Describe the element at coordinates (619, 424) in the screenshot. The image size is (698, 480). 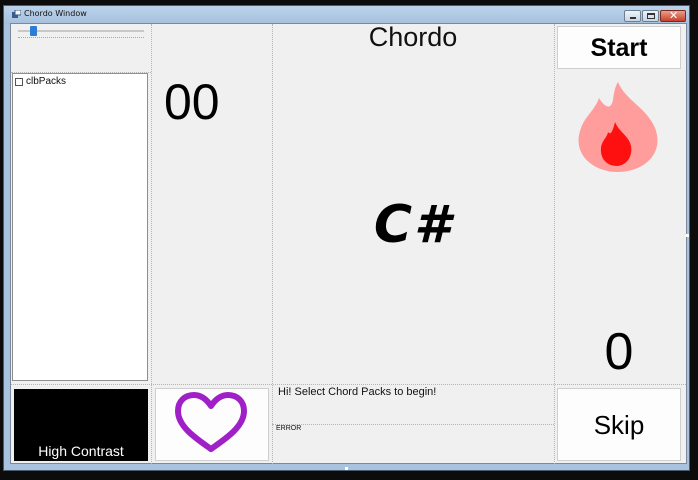
I see `skip-button: Skip` at that location.